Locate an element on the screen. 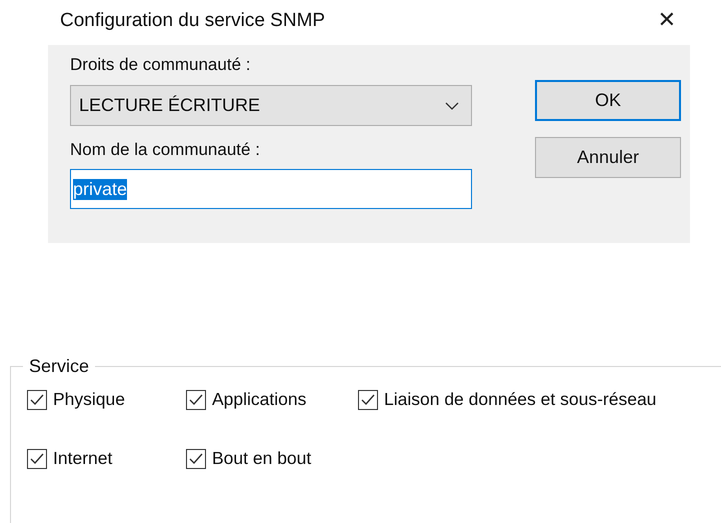  checkbox-label: Applications is located at coordinates (259, 399).